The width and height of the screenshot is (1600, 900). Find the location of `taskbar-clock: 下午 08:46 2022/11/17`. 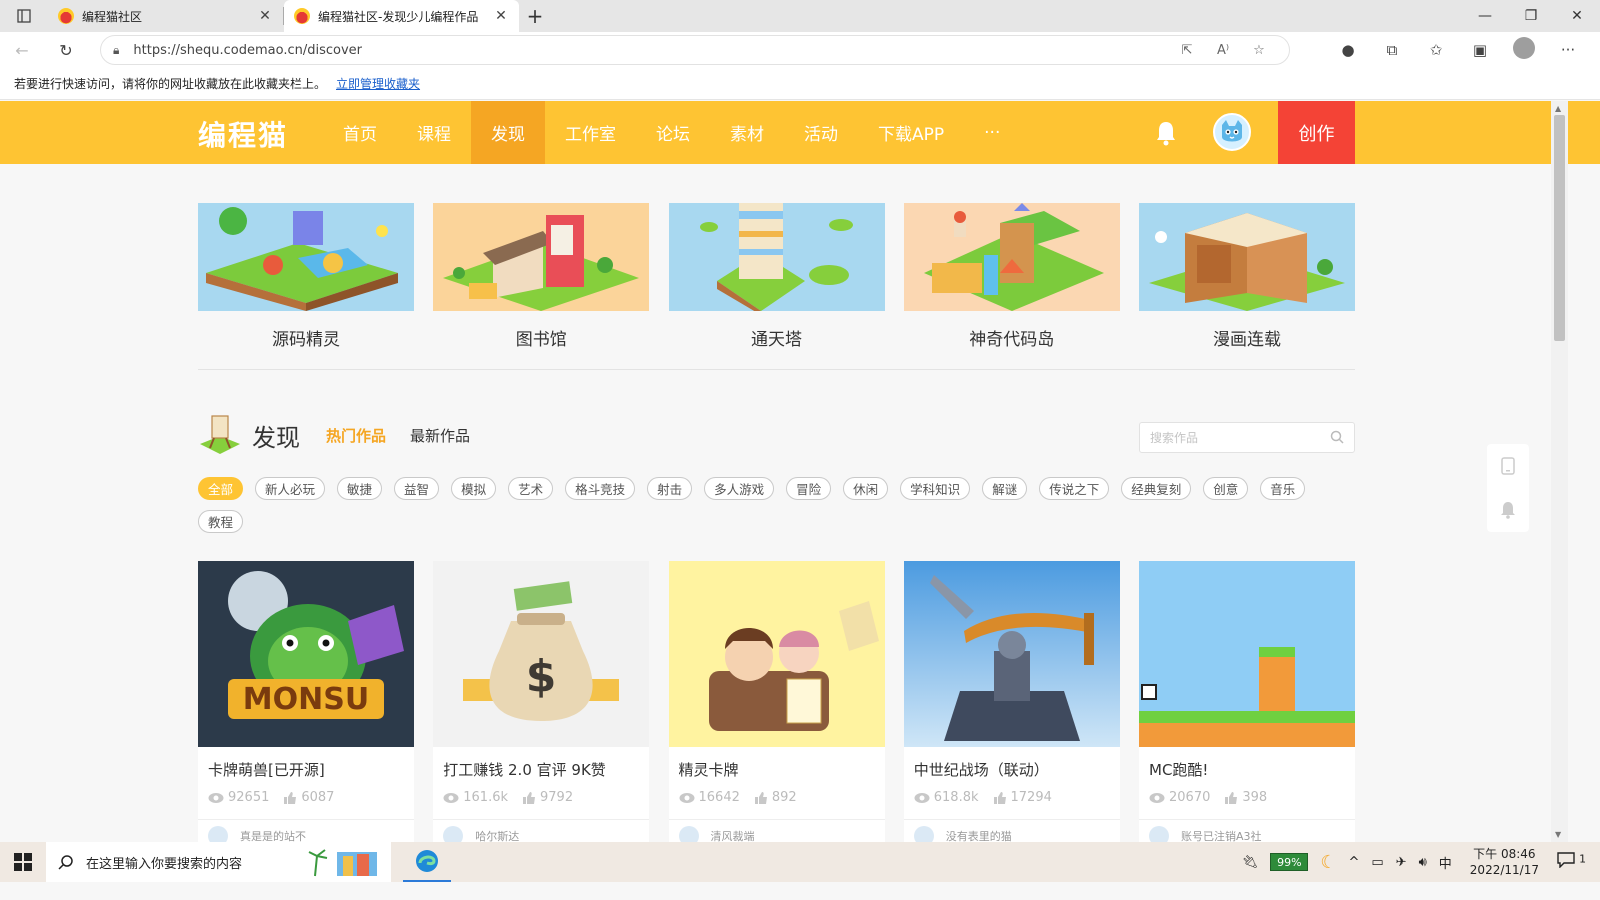

taskbar-clock: 下午 08:46 2022/11/17 is located at coordinates (1504, 862).